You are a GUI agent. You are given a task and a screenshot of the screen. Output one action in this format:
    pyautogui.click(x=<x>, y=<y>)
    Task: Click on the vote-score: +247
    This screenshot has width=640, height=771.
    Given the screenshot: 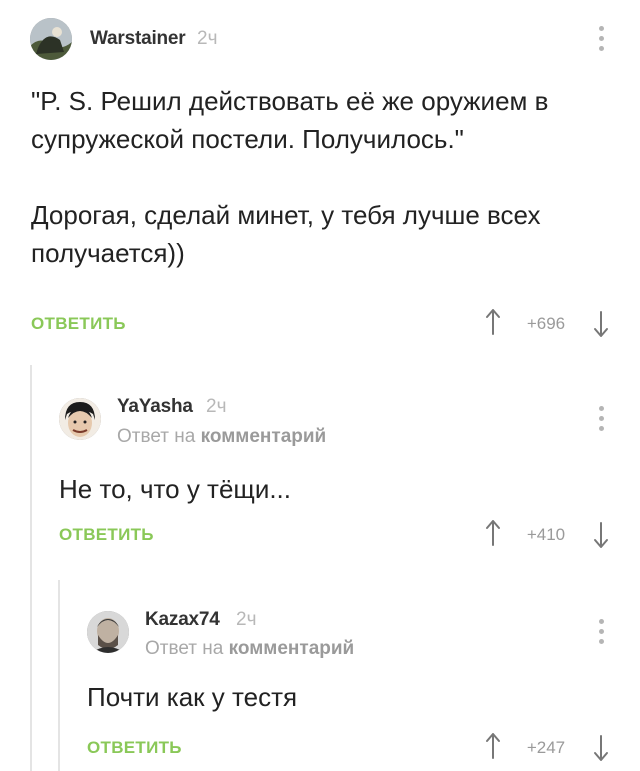 What is the action you would take?
    pyautogui.click(x=546, y=747)
    